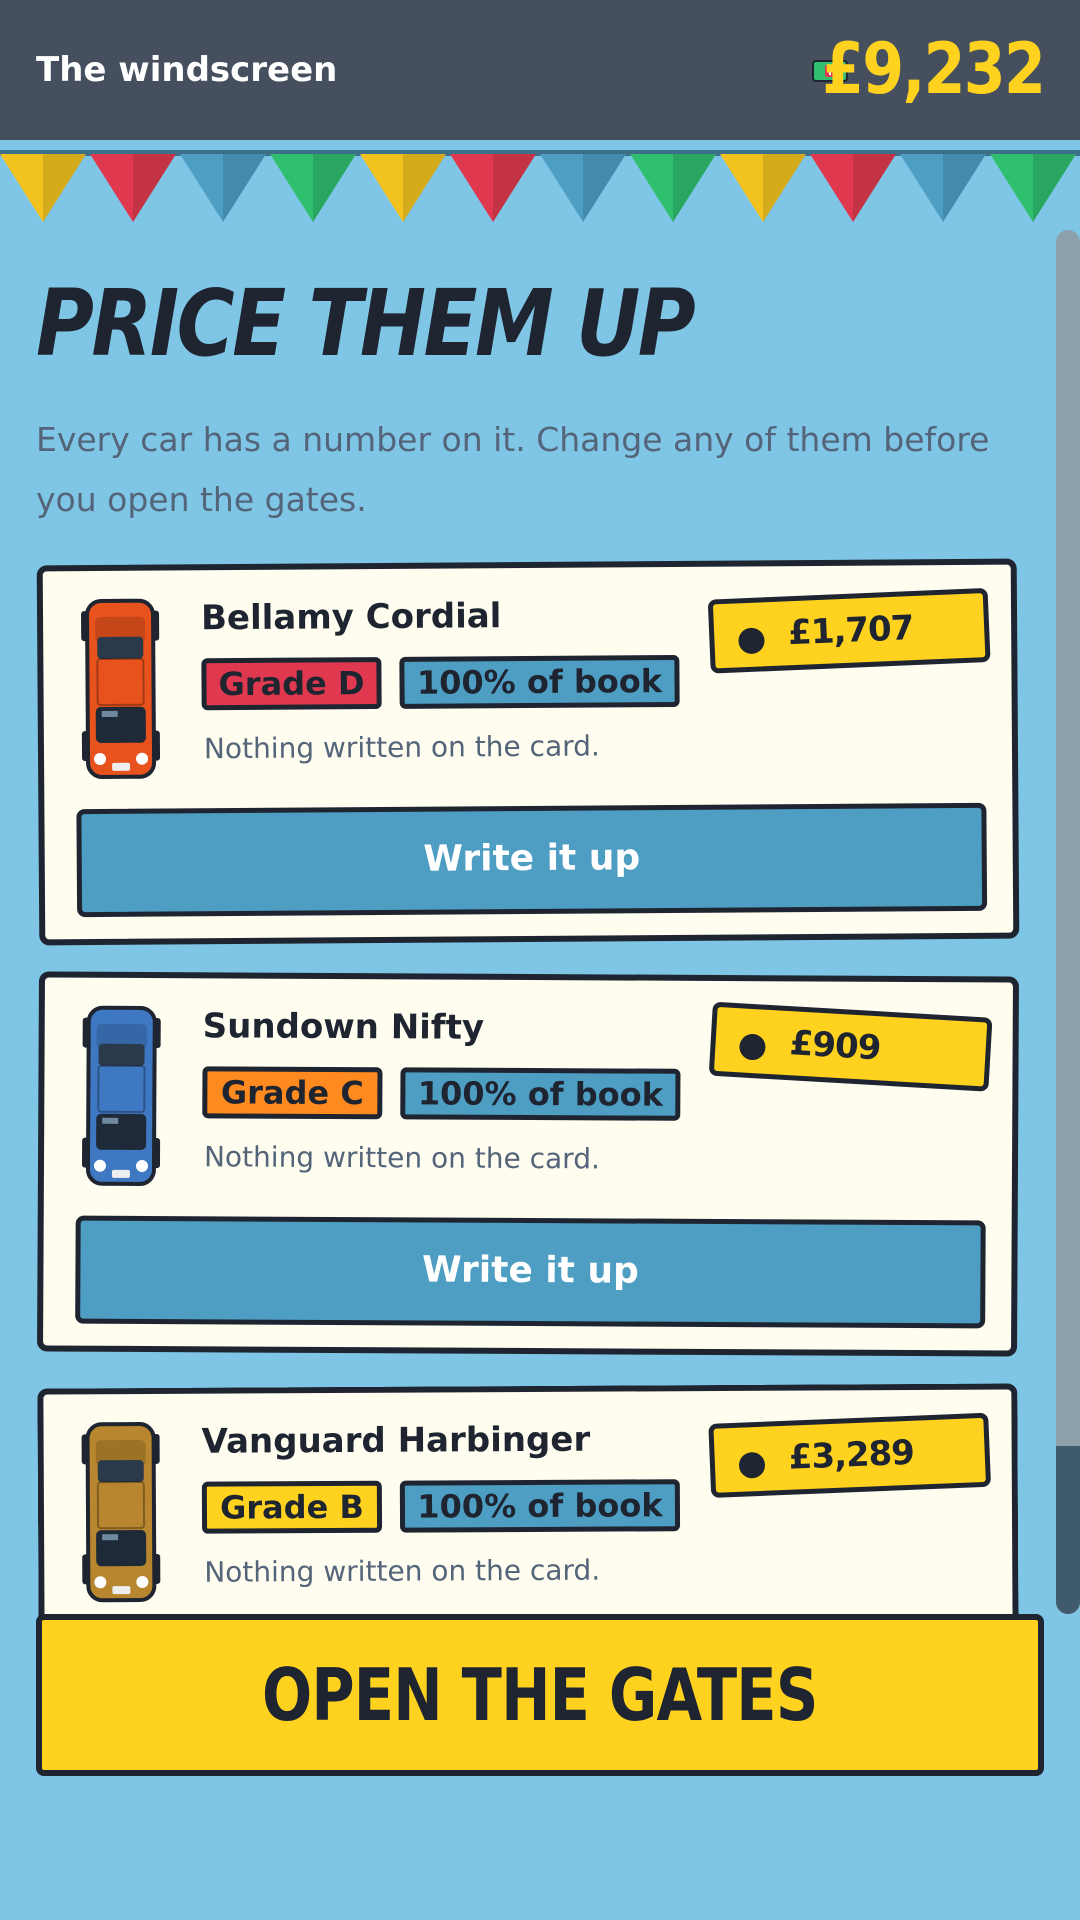 Image resolution: width=1080 pixels, height=1920 pixels. Describe the element at coordinates (351, 617) in the screenshot. I see `car-name: Bellamy Cordial` at that location.